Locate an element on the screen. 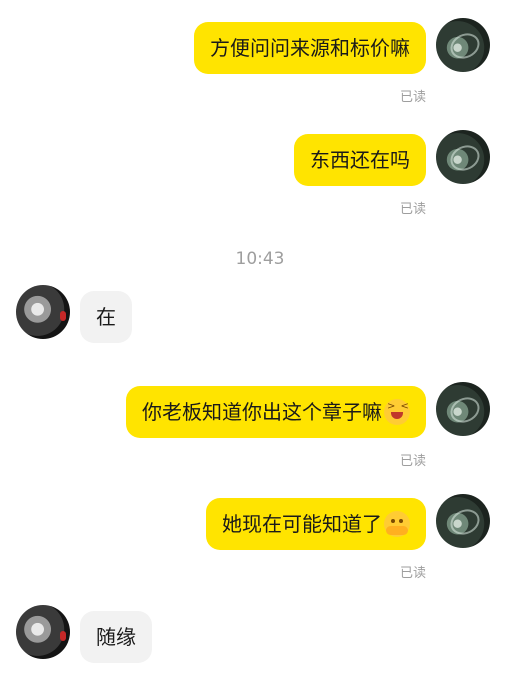 Image resolution: width=520 pixels, height=694 pixels. sent-message-bubble: 她现在可能知道了 is located at coordinates (316, 524).